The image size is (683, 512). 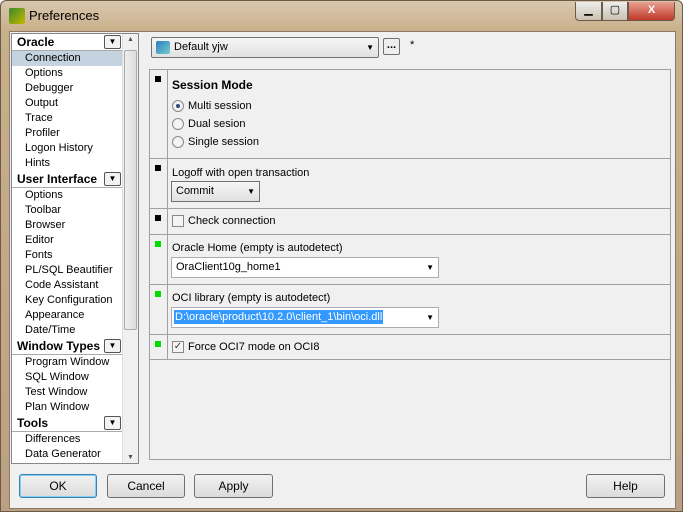 What do you see at coordinates (64, 15) in the screenshot?
I see `window-title: Preferences` at bounding box center [64, 15].